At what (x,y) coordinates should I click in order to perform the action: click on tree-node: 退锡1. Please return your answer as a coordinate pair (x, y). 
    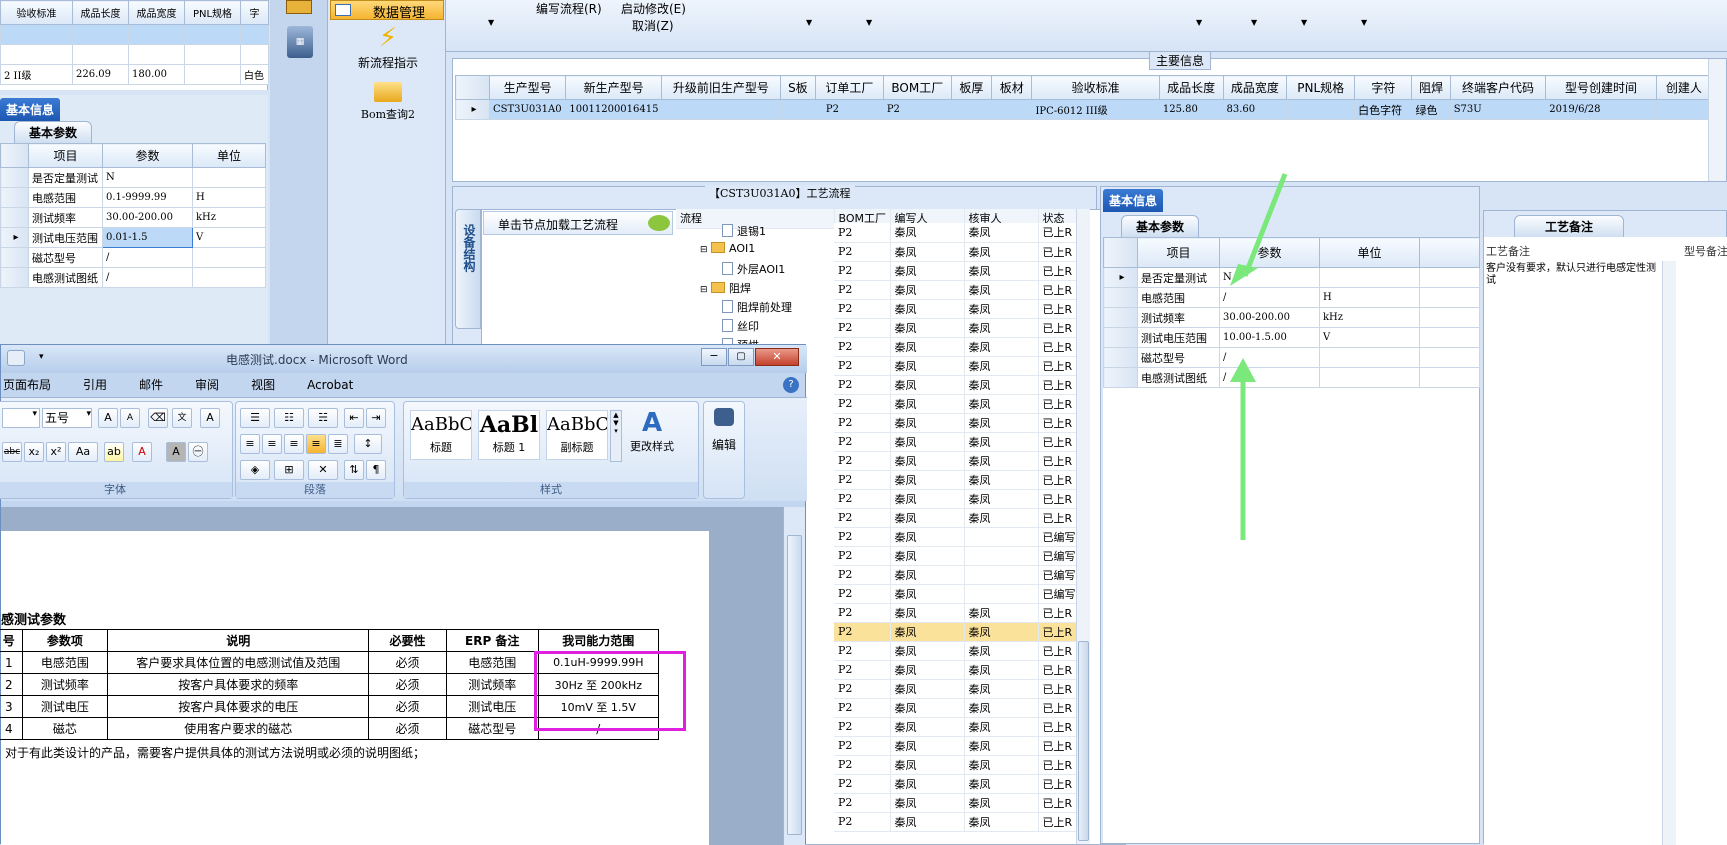
    Looking at the image, I should click on (755, 232).